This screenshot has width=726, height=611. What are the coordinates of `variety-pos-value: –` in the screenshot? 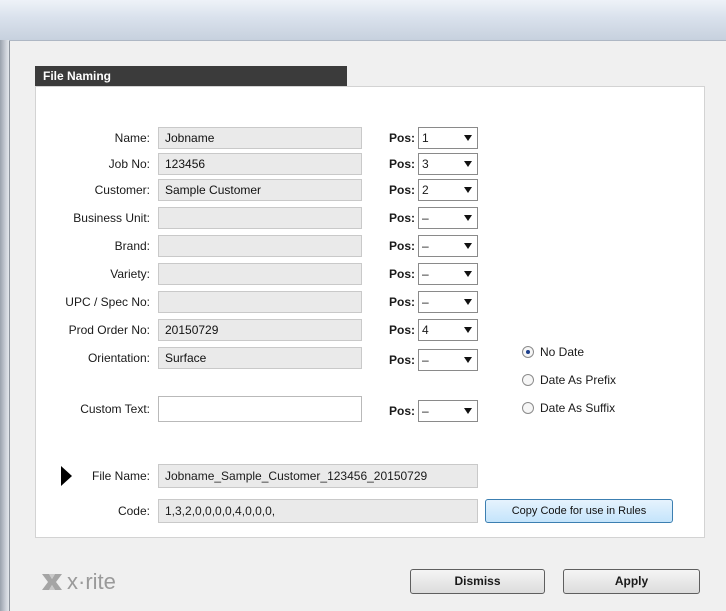 It's located at (425, 274).